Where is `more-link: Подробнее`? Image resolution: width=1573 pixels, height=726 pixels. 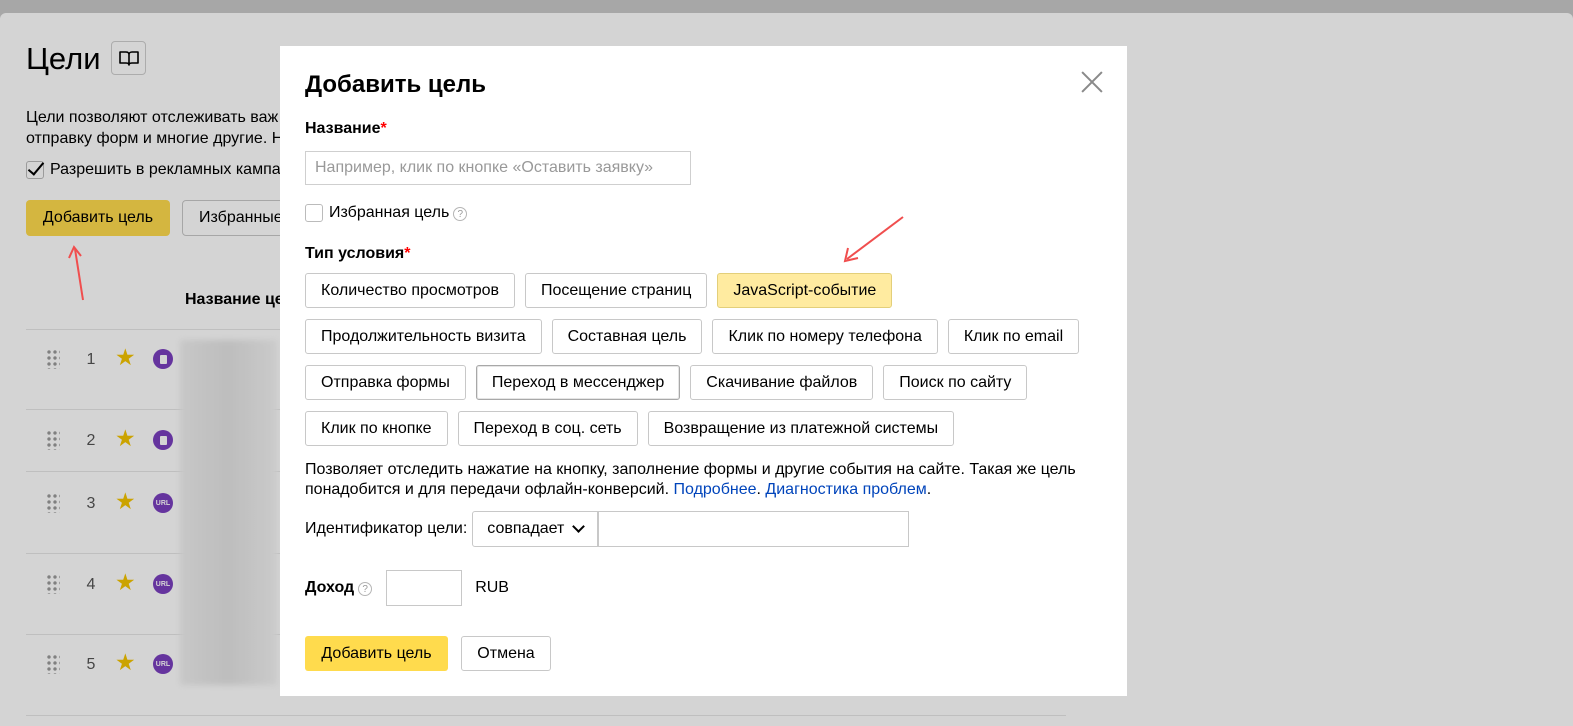 more-link: Подробнее is located at coordinates (715, 489).